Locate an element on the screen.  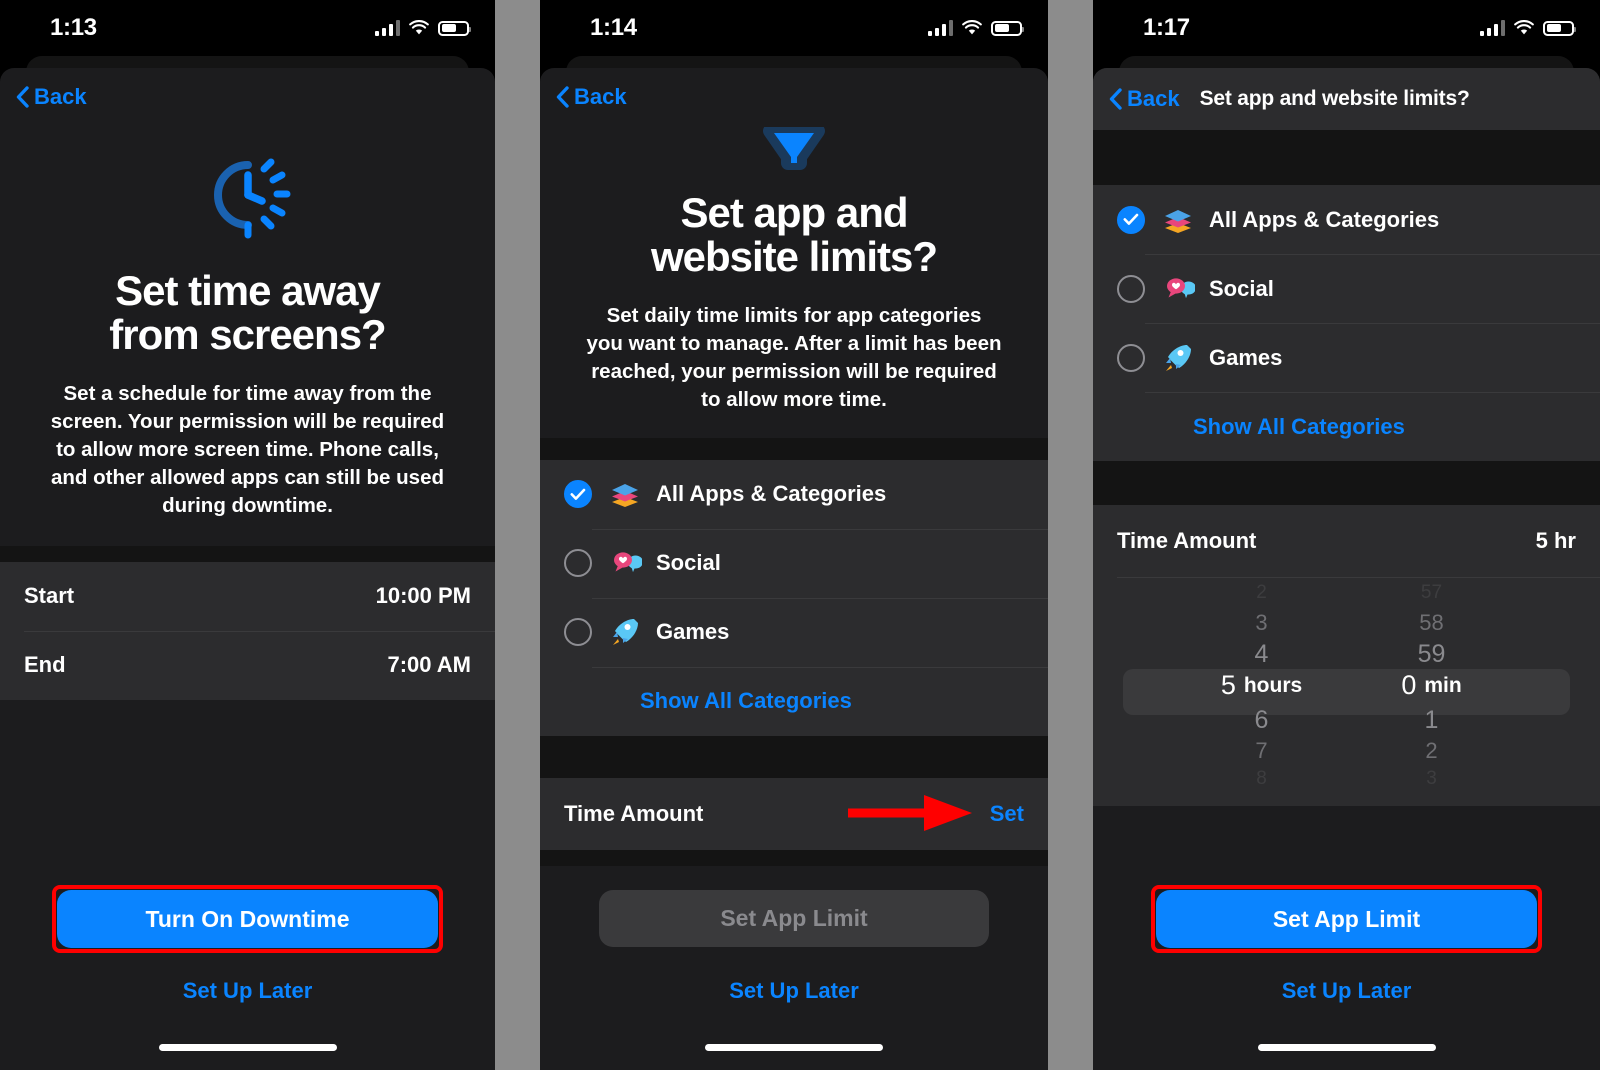
time-amount-section: Time Amount Set is located at coordinates (794, 813).